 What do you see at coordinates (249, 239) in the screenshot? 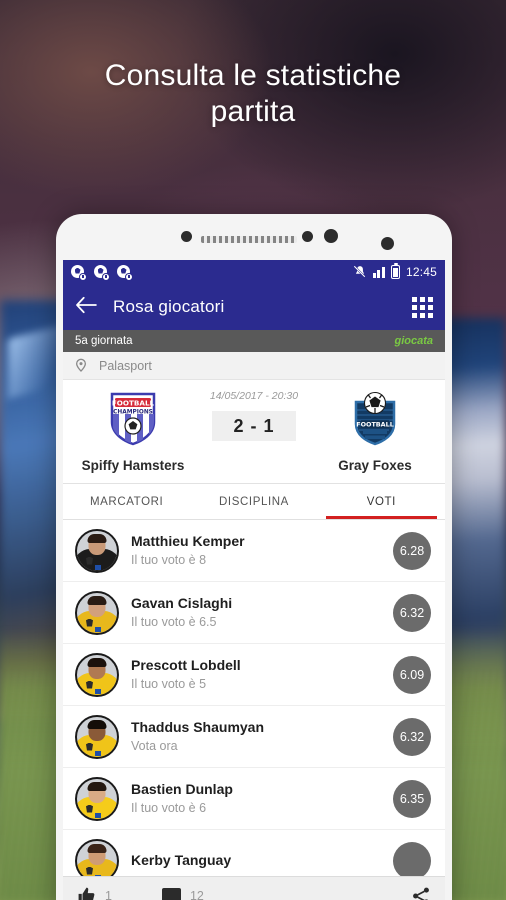
I see `earpiece-speaker` at bounding box center [249, 239].